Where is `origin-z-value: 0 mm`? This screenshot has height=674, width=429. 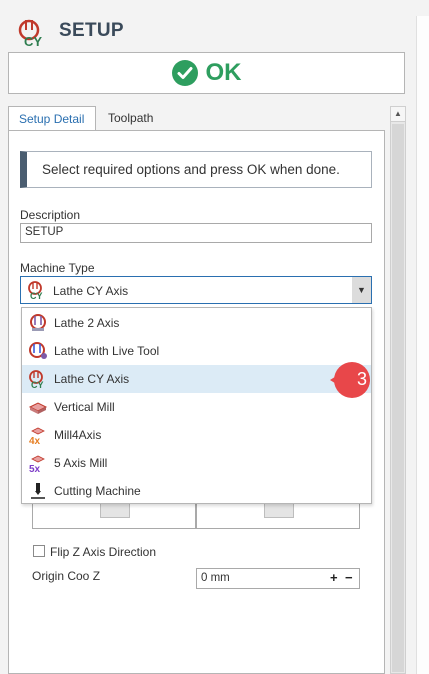 origin-z-value: 0 mm is located at coordinates (215, 578).